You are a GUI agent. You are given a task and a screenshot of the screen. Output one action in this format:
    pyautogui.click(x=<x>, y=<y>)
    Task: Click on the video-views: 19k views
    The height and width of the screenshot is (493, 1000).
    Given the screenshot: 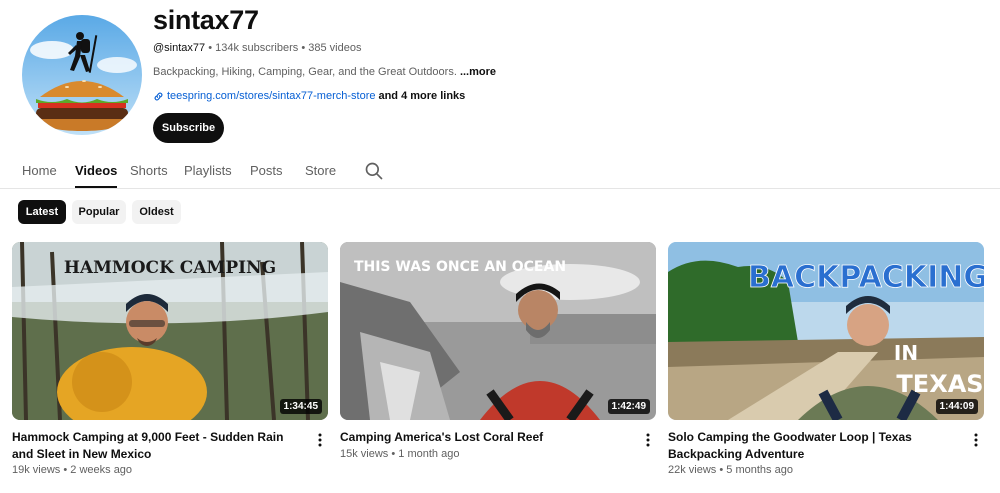 What is the action you would take?
    pyautogui.click(x=36, y=470)
    